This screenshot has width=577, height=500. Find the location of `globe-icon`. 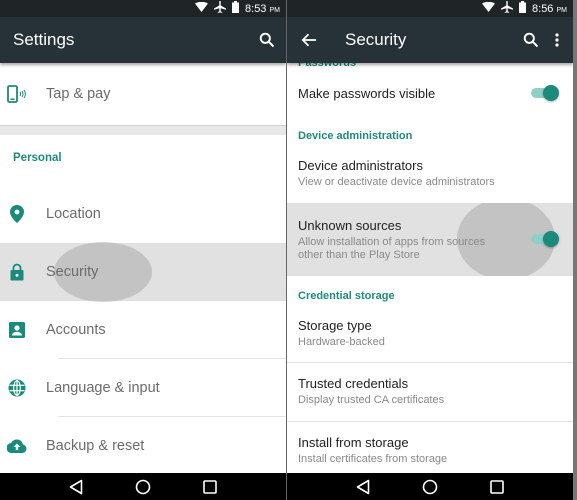

globe-icon is located at coordinates (23, 388).